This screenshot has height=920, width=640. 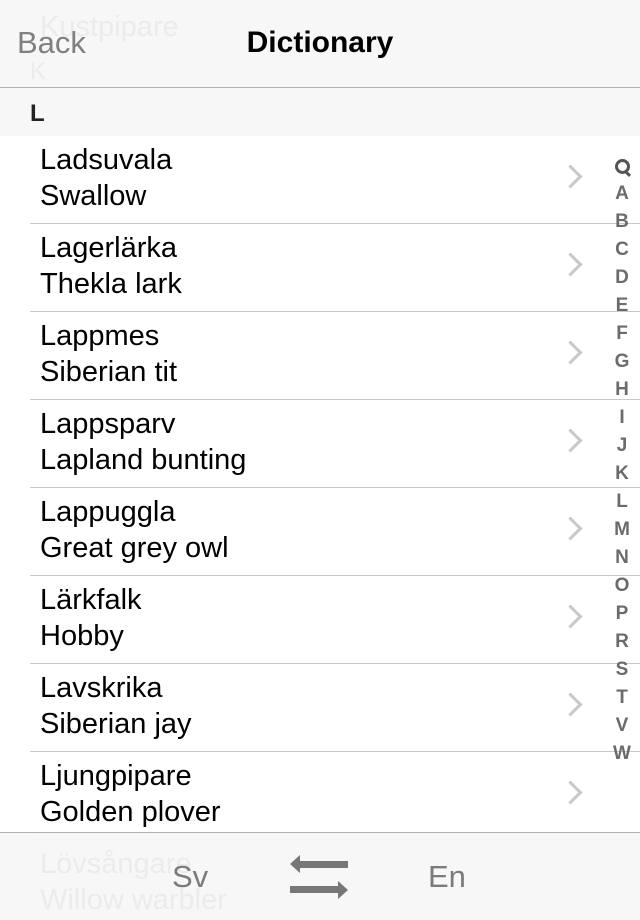 What do you see at coordinates (447, 877) in the screenshot?
I see `target-language-button: En` at bounding box center [447, 877].